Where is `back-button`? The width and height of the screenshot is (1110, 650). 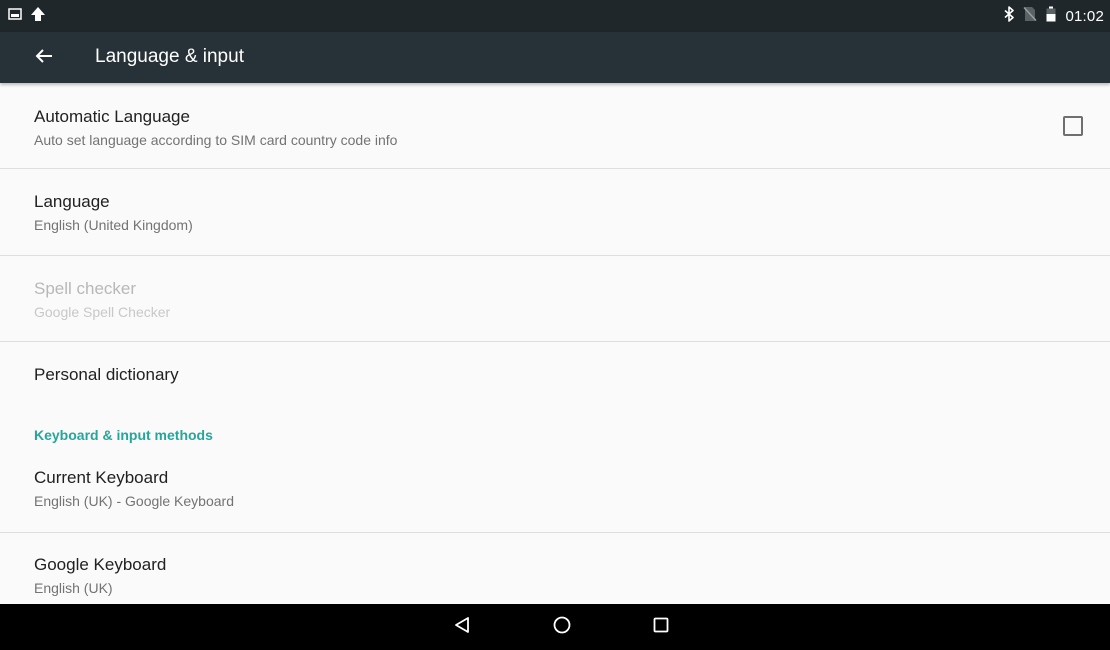 back-button is located at coordinates (44, 58).